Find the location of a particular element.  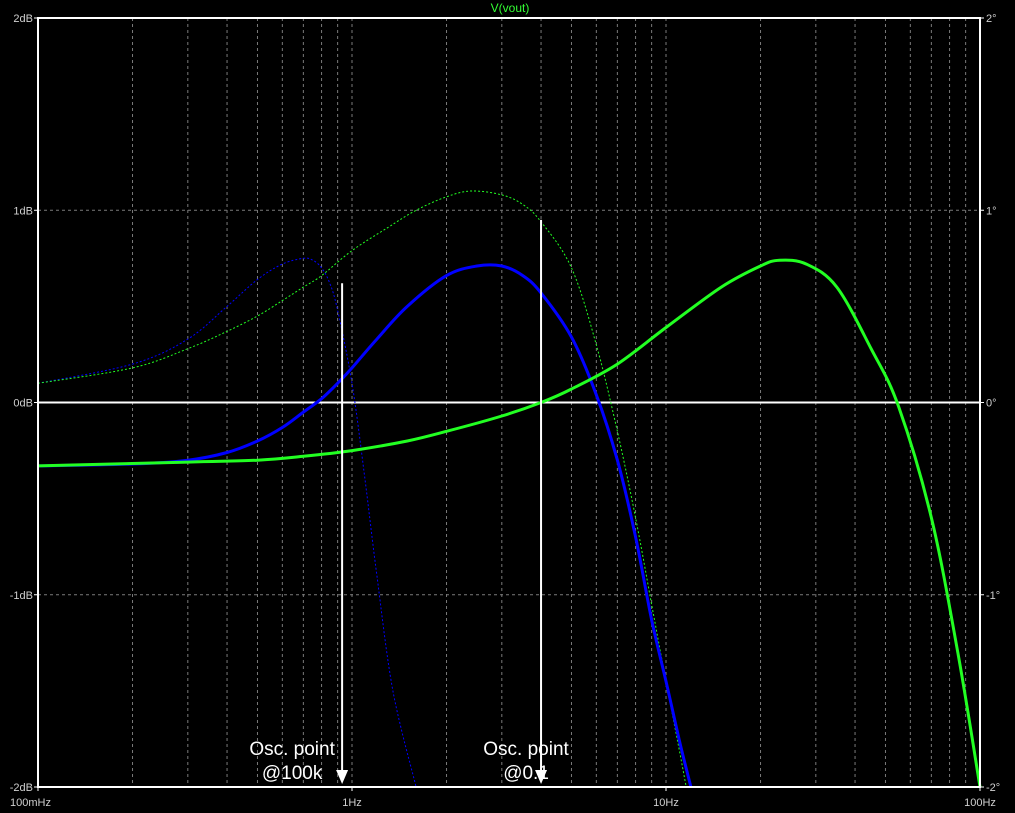

y-tick-label-left: 1dB is located at coordinates (23, 211).